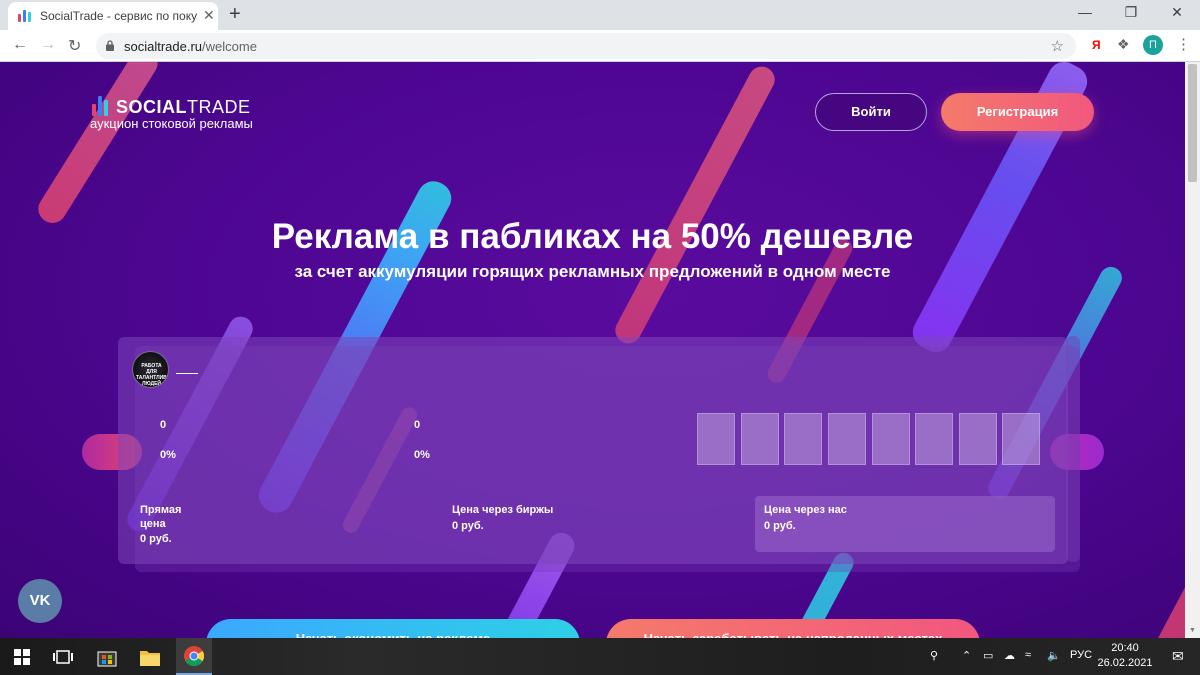 The image size is (1200, 675). What do you see at coordinates (63, 657) in the screenshot?
I see `task-view-icon` at bounding box center [63, 657].